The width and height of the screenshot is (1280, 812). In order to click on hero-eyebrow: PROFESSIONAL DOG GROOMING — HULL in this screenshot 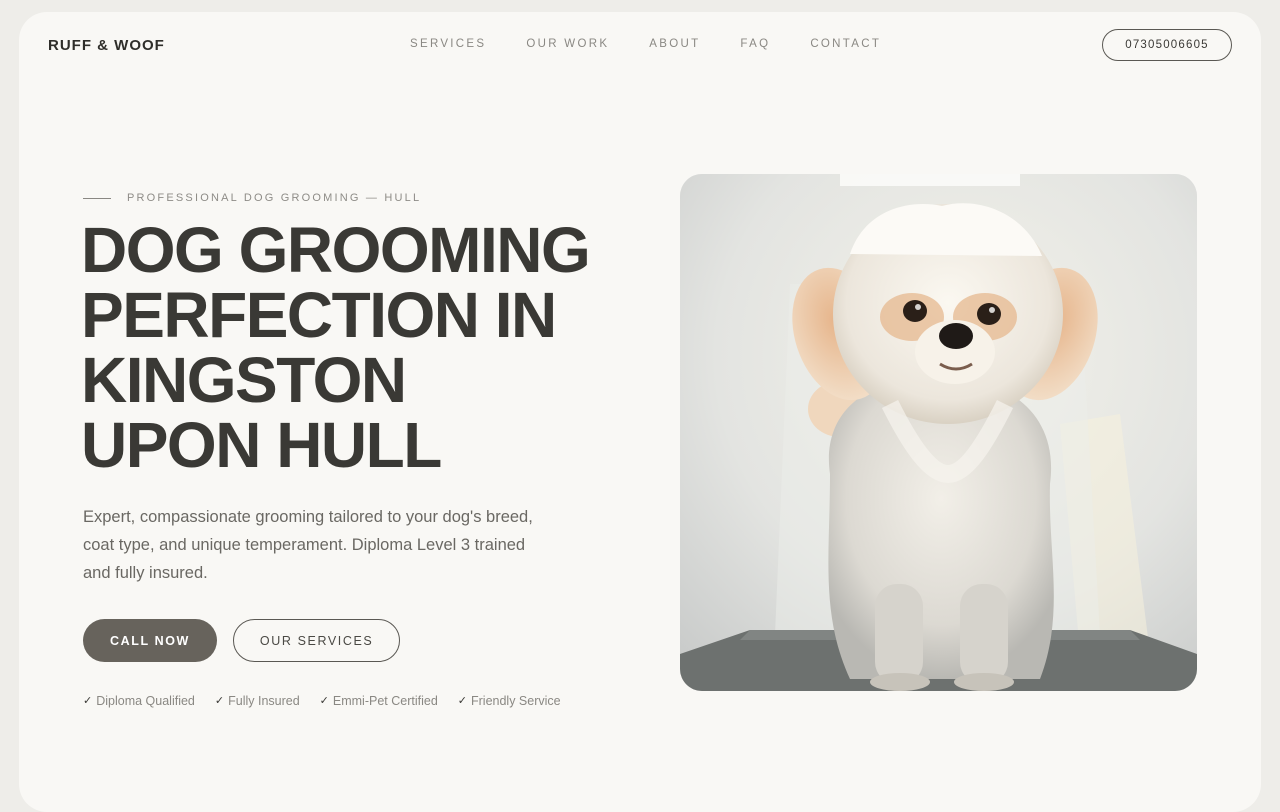, I will do `click(252, 198)`.